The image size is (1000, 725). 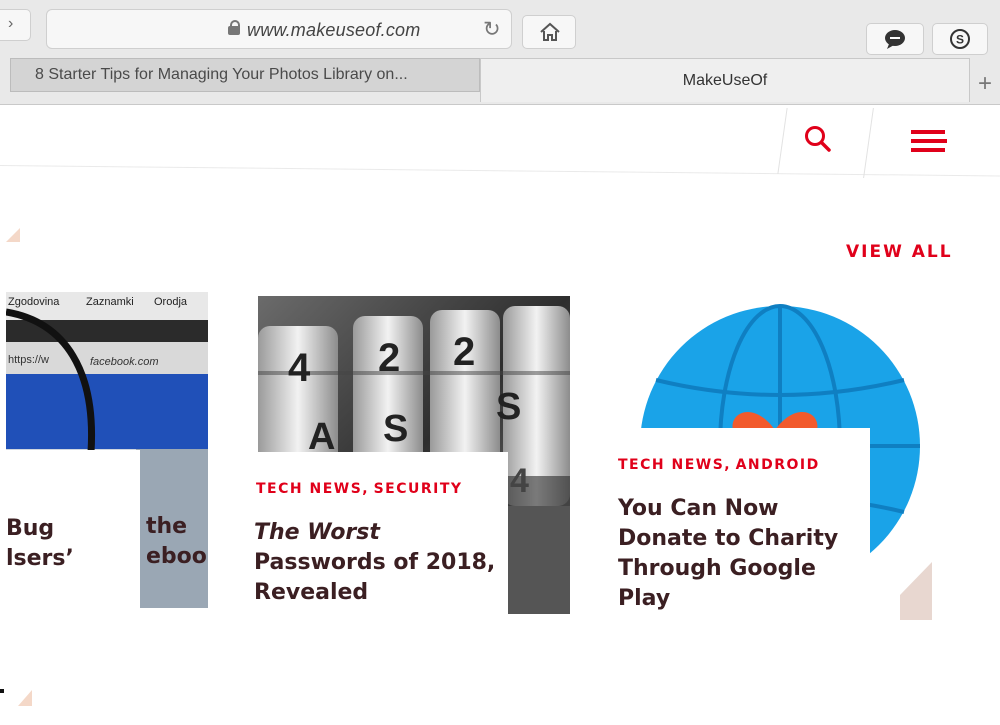 I want to click on decorative-dot, so click(x=2, y=691).